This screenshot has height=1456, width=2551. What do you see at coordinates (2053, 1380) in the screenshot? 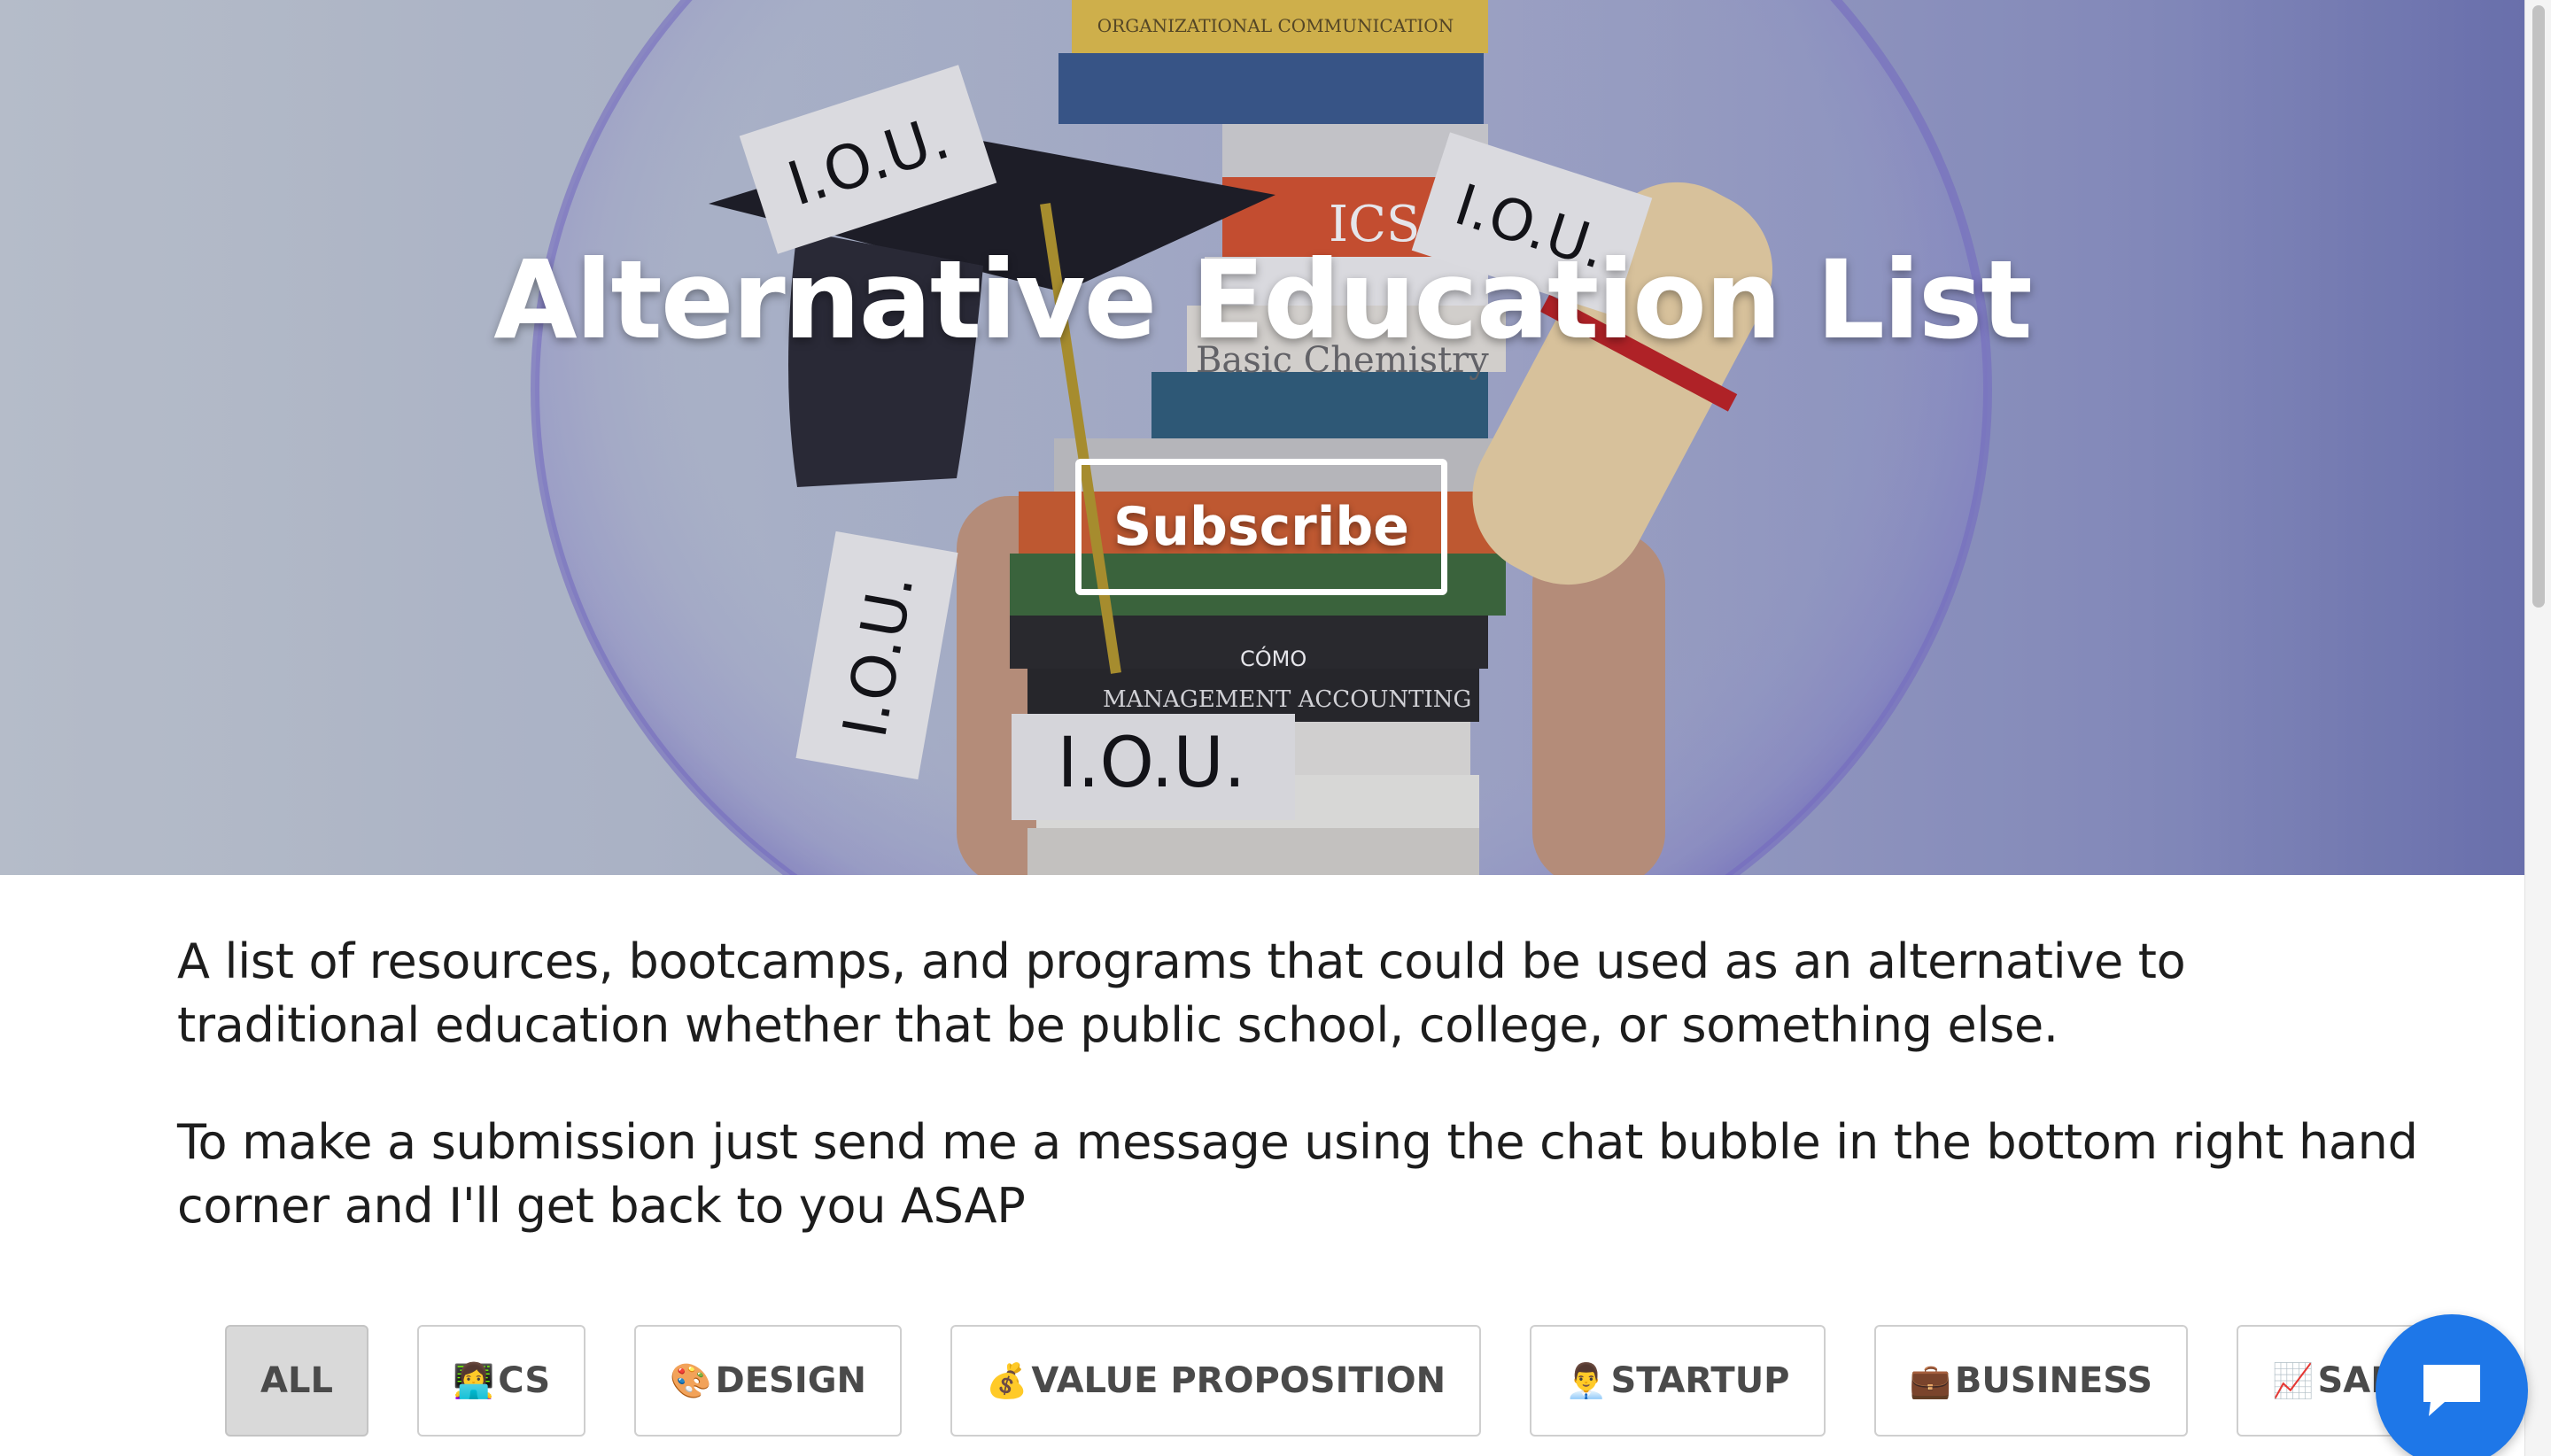
I see `filter-label: BUSINESS` at bounding box center [2053, 1380].